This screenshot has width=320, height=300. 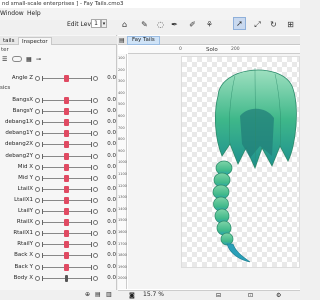 I want to click on edit-level-input: 1, so click(x=96, y=23).